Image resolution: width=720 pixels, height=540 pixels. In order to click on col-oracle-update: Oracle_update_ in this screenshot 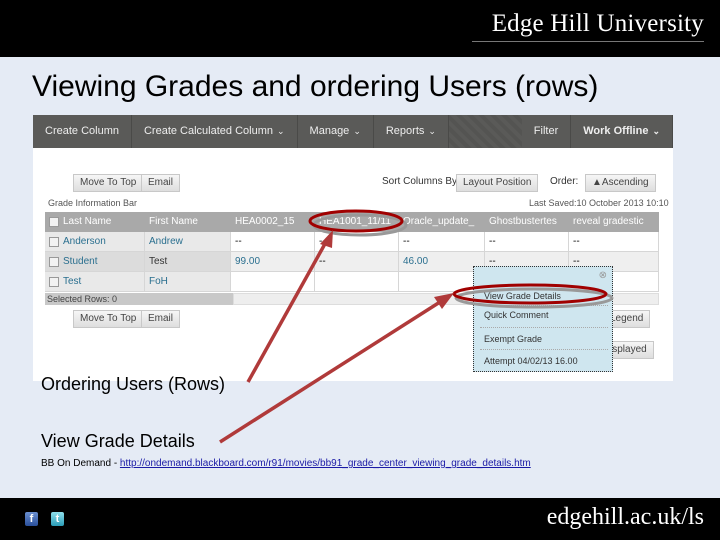, I will do `click(438, 222)`.